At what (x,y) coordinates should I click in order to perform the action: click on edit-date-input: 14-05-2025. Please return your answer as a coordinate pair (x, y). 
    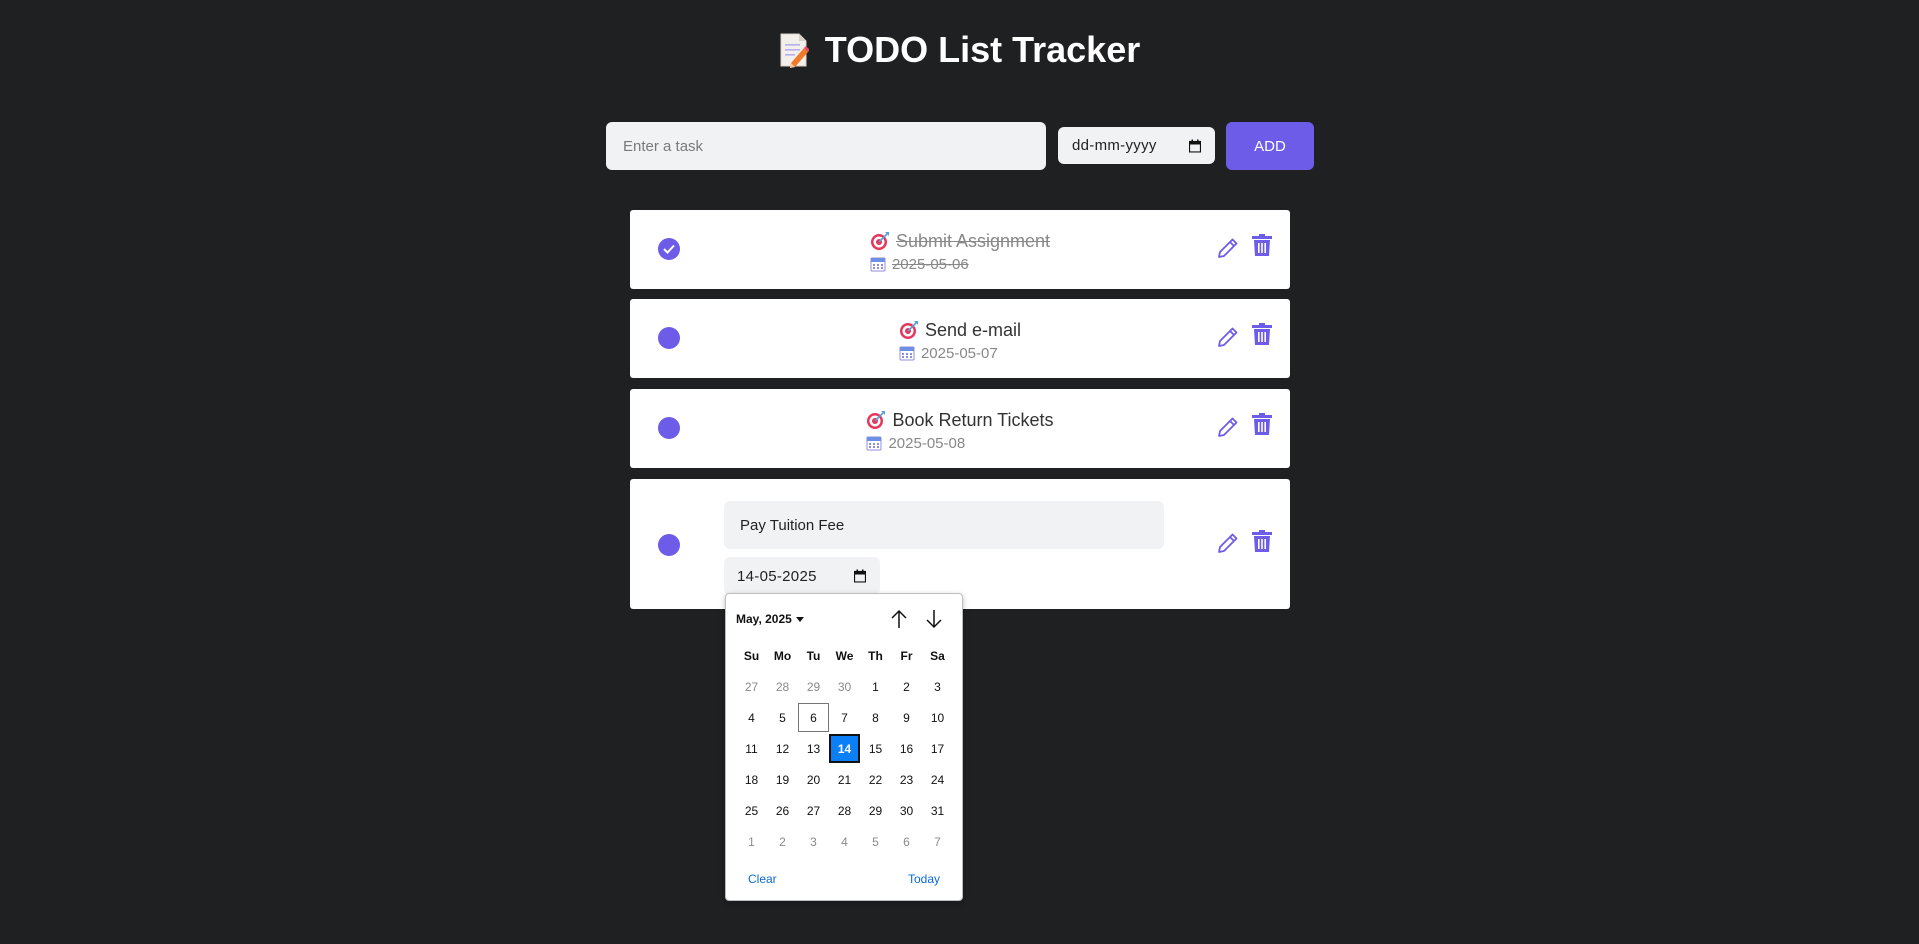
    Looking at the image, I should click on (802, 576).